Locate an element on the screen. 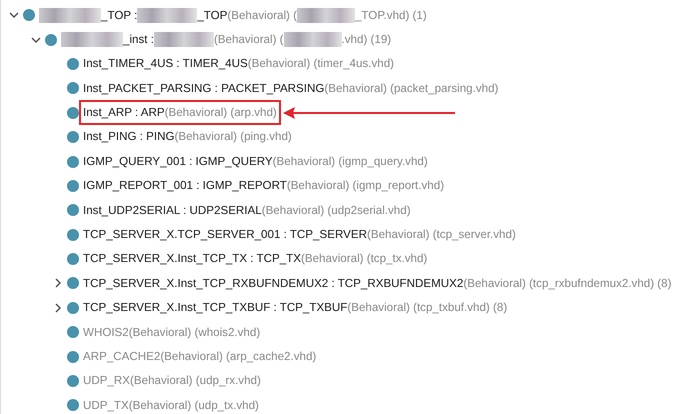 This screenshot has width=697, height=414. module-detail: (Behavioral) (tcp_server.vhd) is located at coordinates (441, 235).